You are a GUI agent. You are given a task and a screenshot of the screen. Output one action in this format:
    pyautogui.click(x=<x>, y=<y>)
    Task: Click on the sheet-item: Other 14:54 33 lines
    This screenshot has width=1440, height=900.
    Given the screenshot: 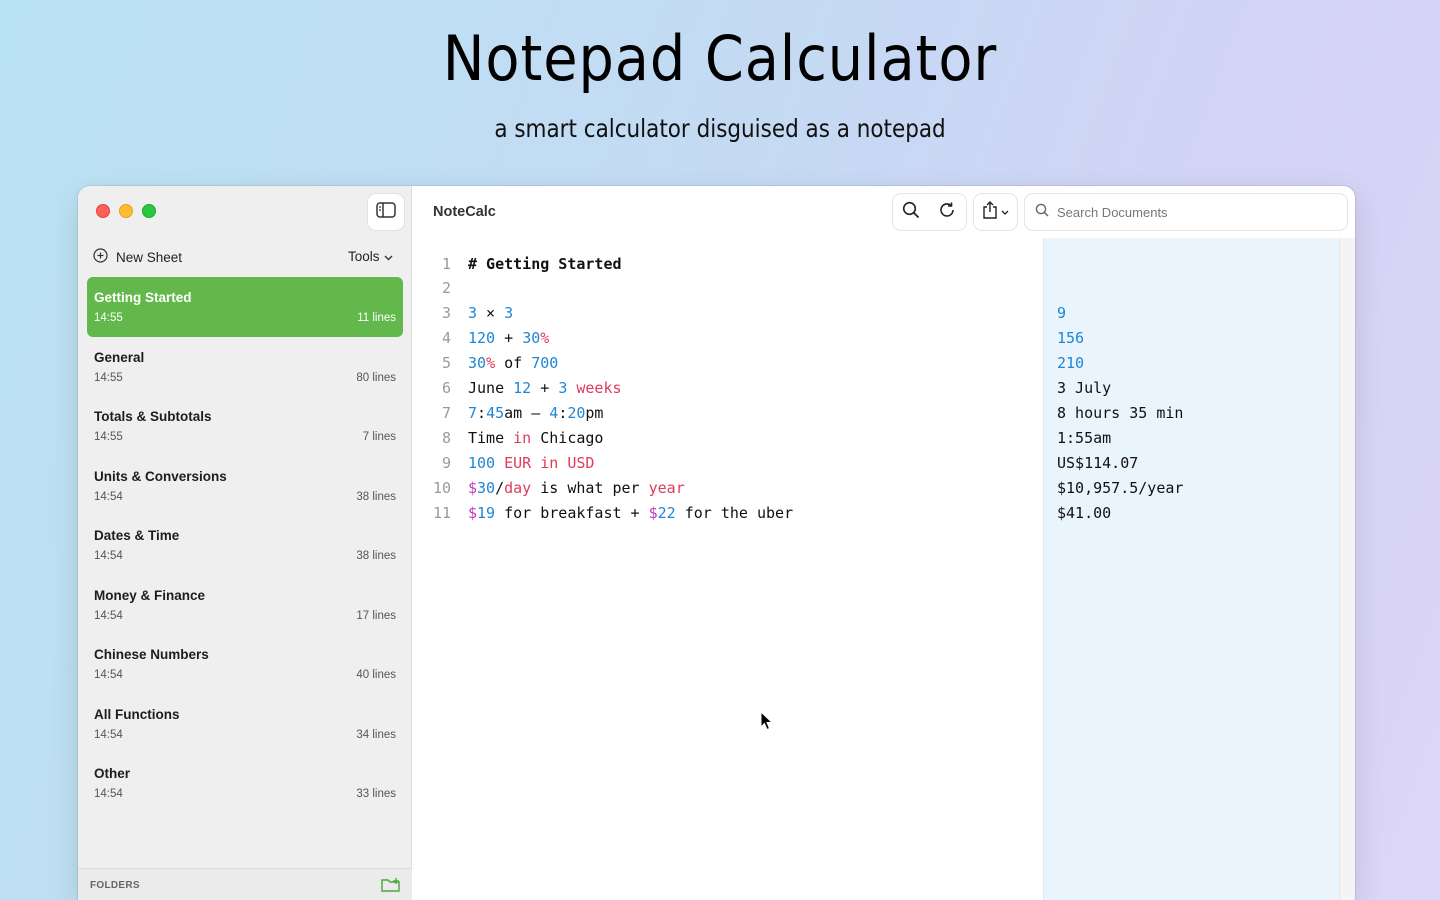 What is the action you would take?
    pyautogui.click(x=245, y=783)
    